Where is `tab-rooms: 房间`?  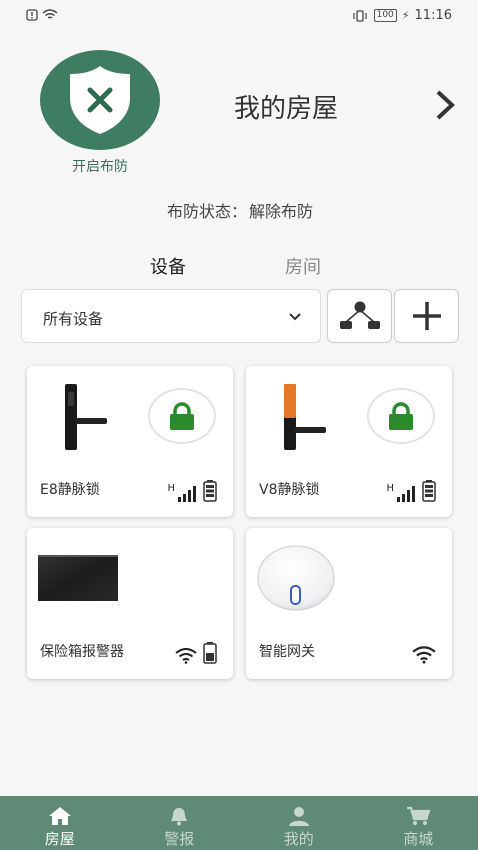
tab-rooms: 房间 is located at coordinates (303, 266).